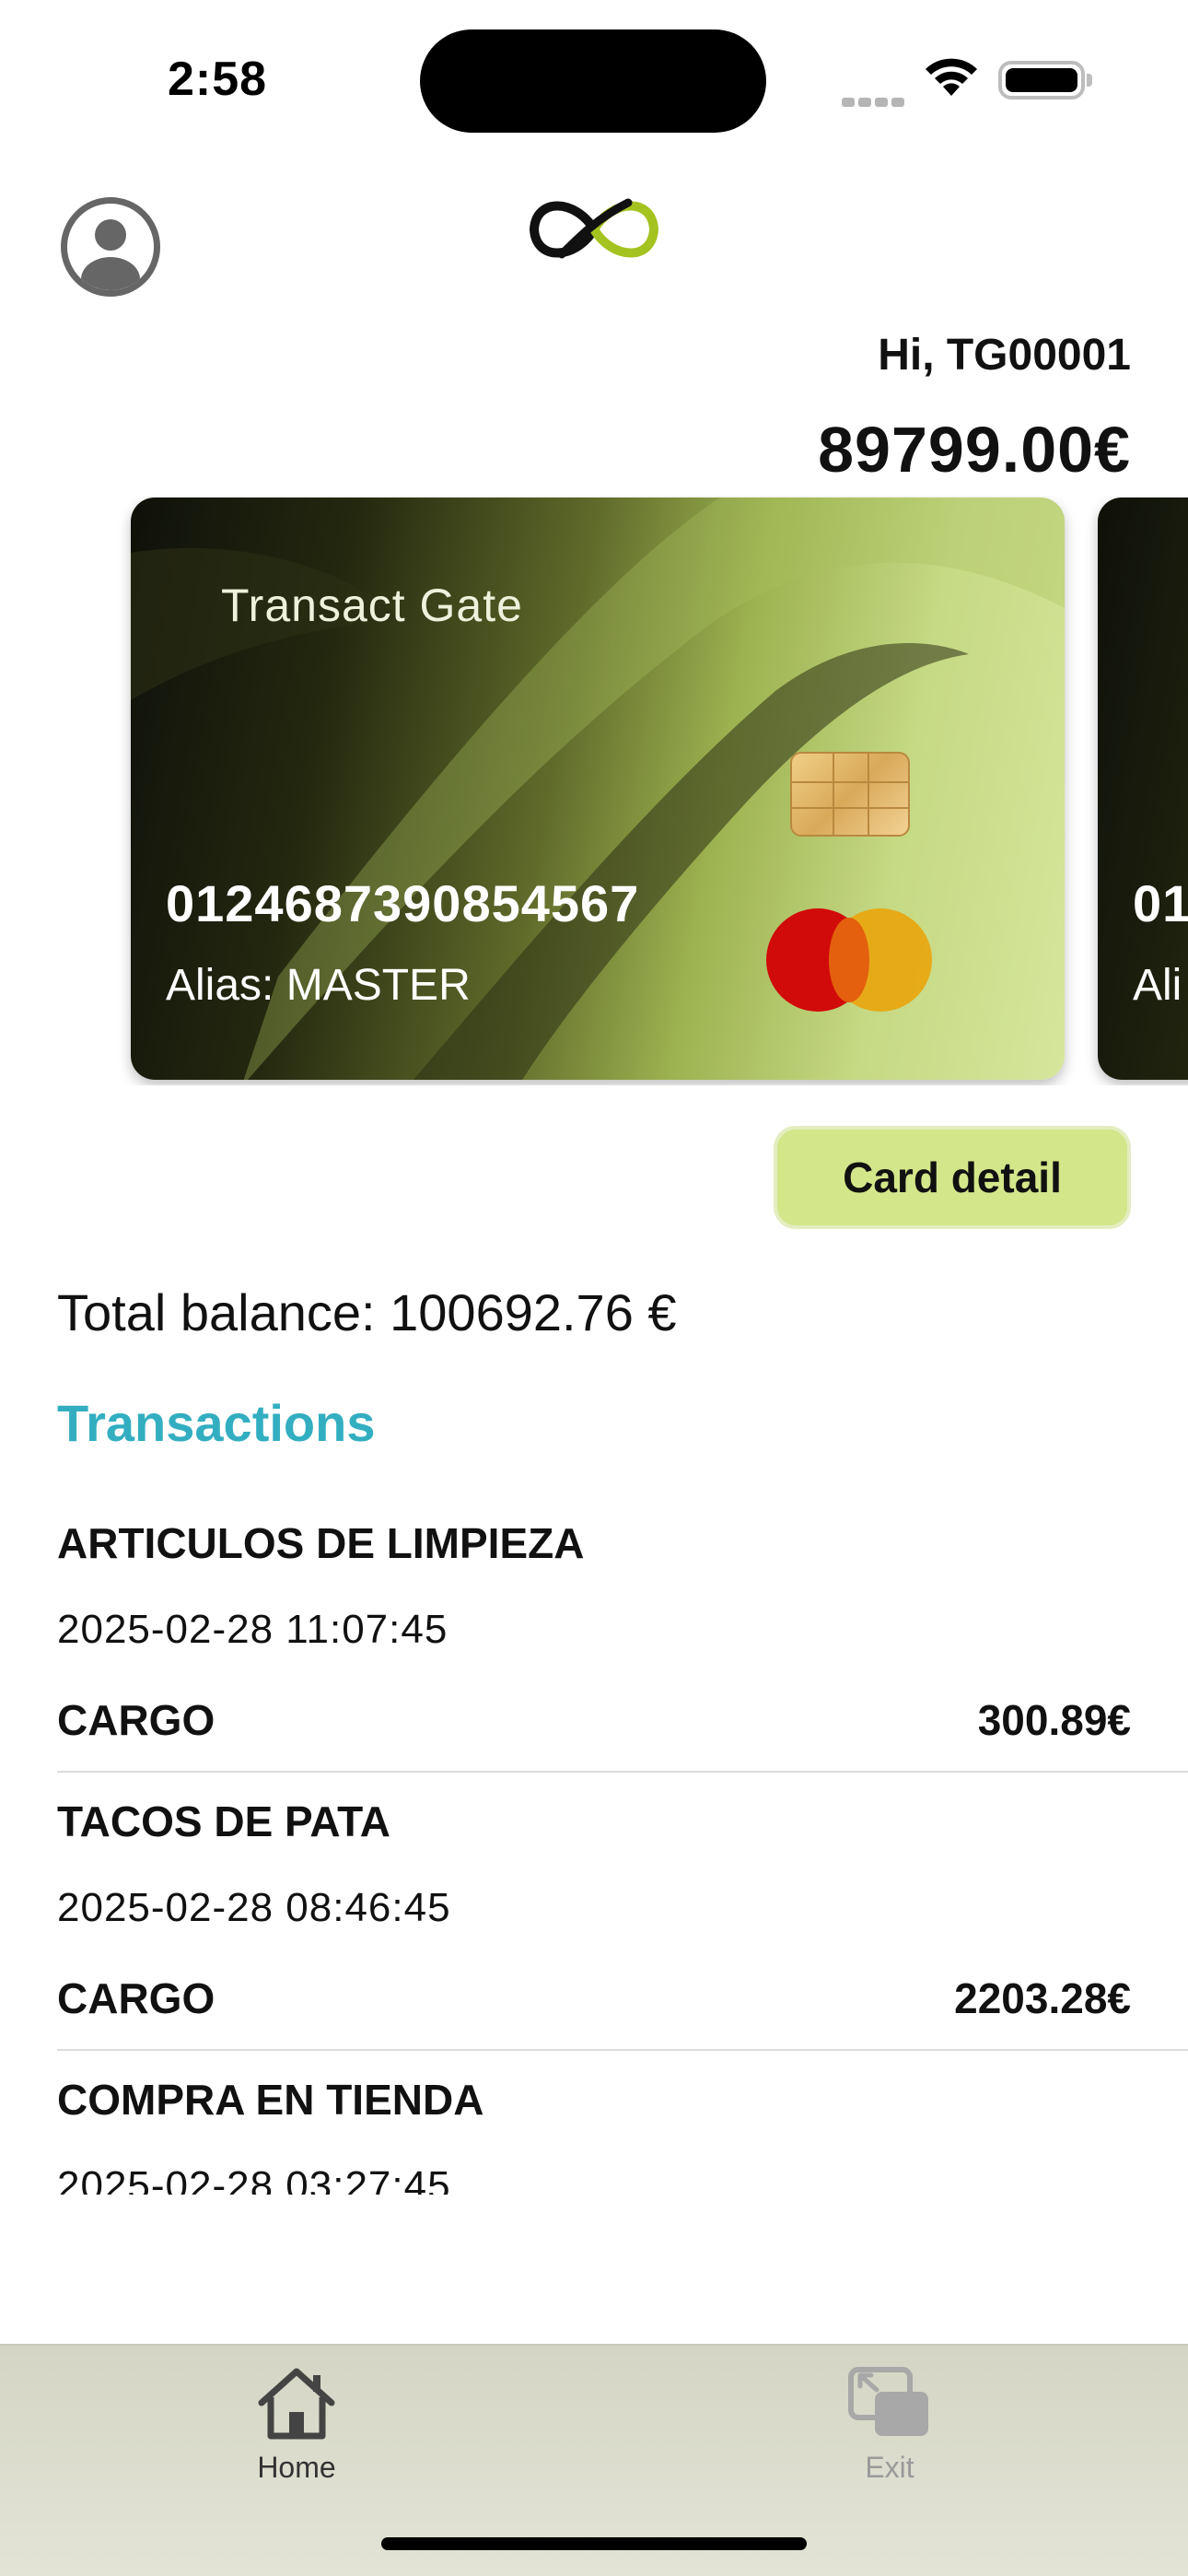 The height and width of the screenshot is (2576, 1188). What do you see at coordinates (224, 1821) in the screenshot?
I see `transaction-name: TACOS DE PATA` at bounding box center [224, 1821].